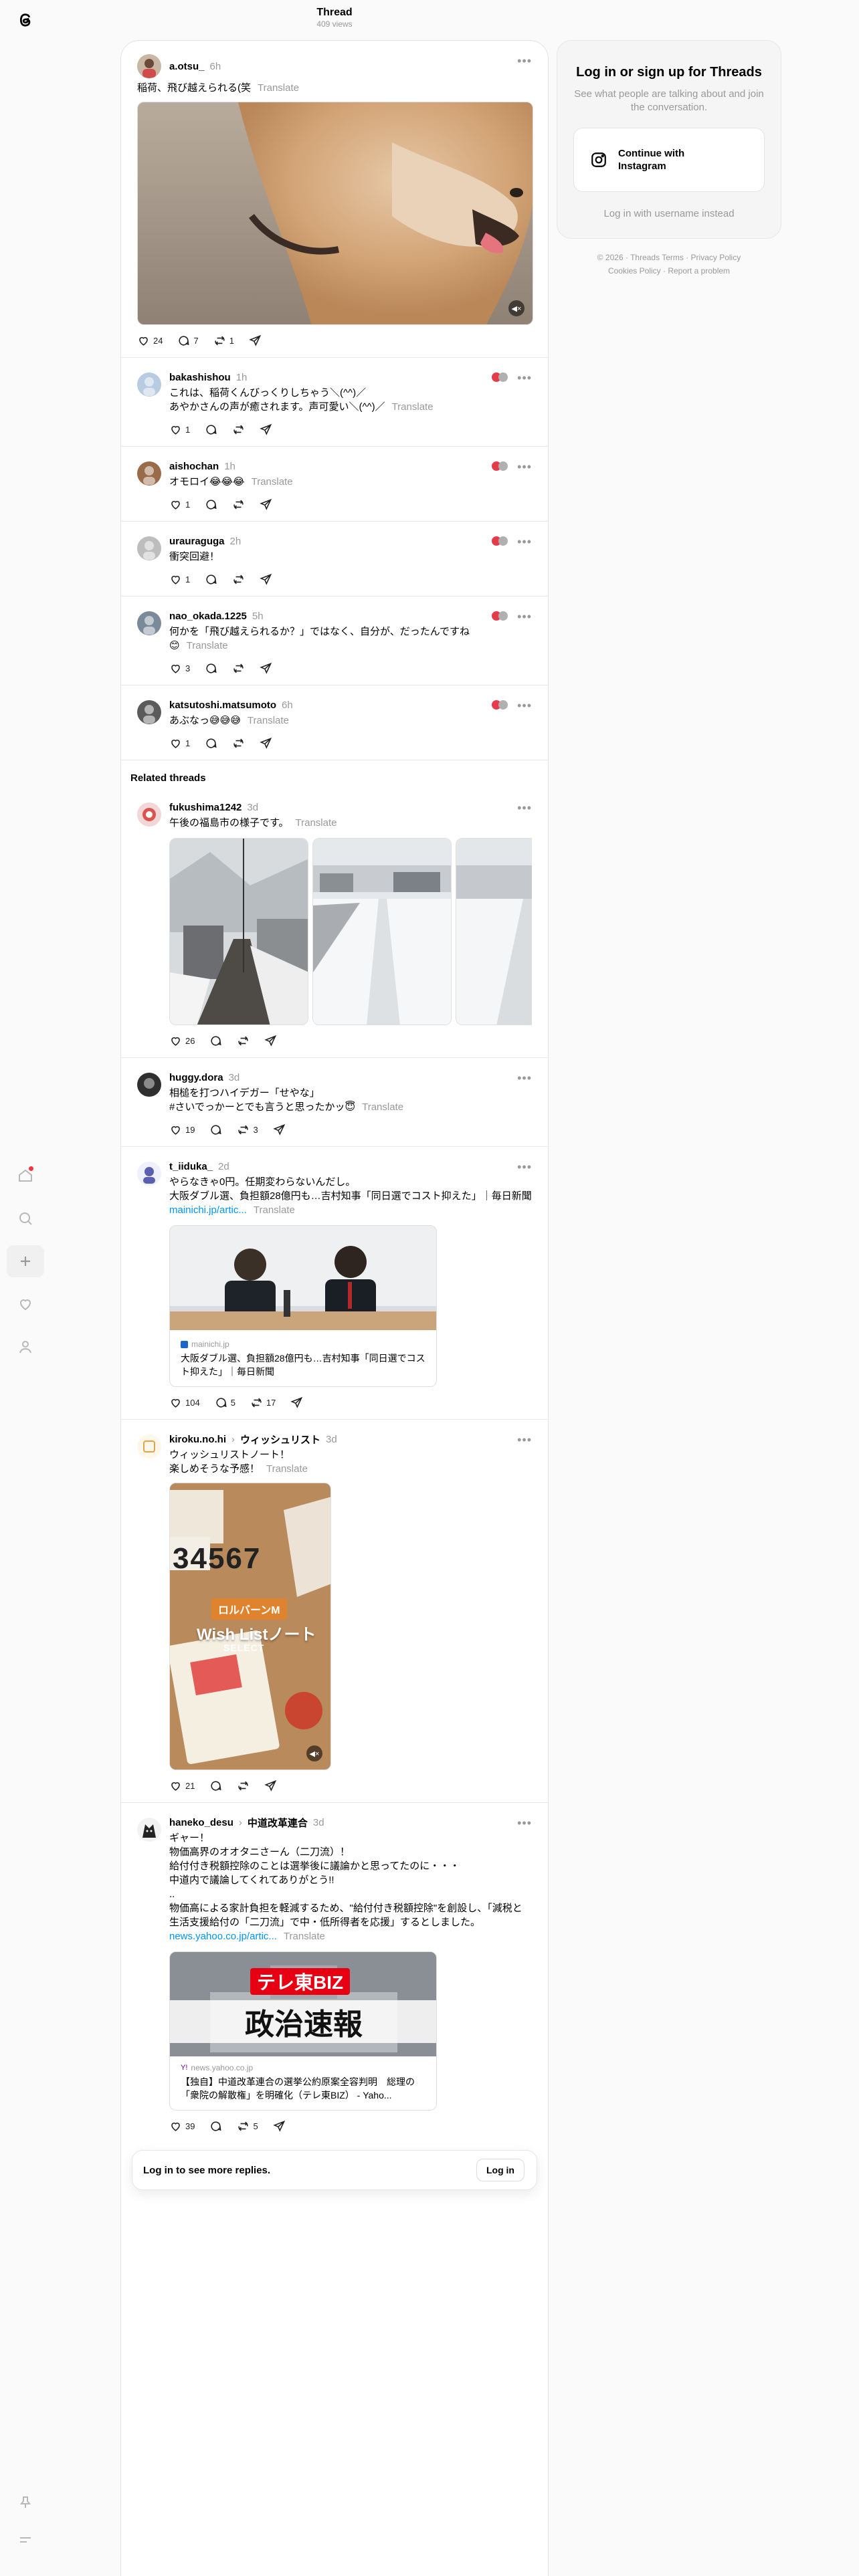 The width and height of the screenshot is (859, 2576). Describe the element at coordinates (182, 1041) in the screenshot. I see `like-button: 26` at that location.